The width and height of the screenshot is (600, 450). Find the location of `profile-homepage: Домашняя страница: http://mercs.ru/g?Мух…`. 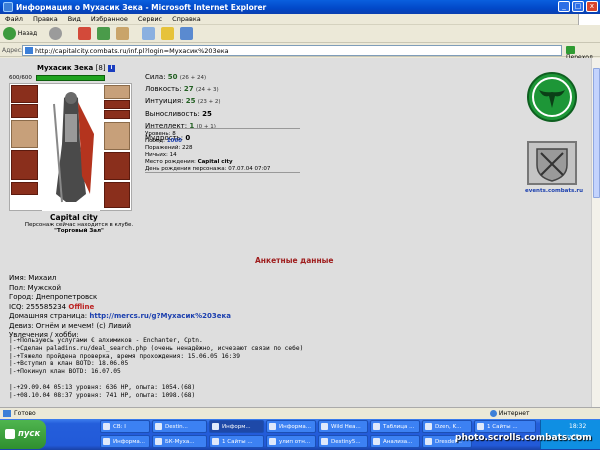

profile-homepage: Домашняя страница: http://mercs.ru/g?Мух… is located at coordinates (120, 317).